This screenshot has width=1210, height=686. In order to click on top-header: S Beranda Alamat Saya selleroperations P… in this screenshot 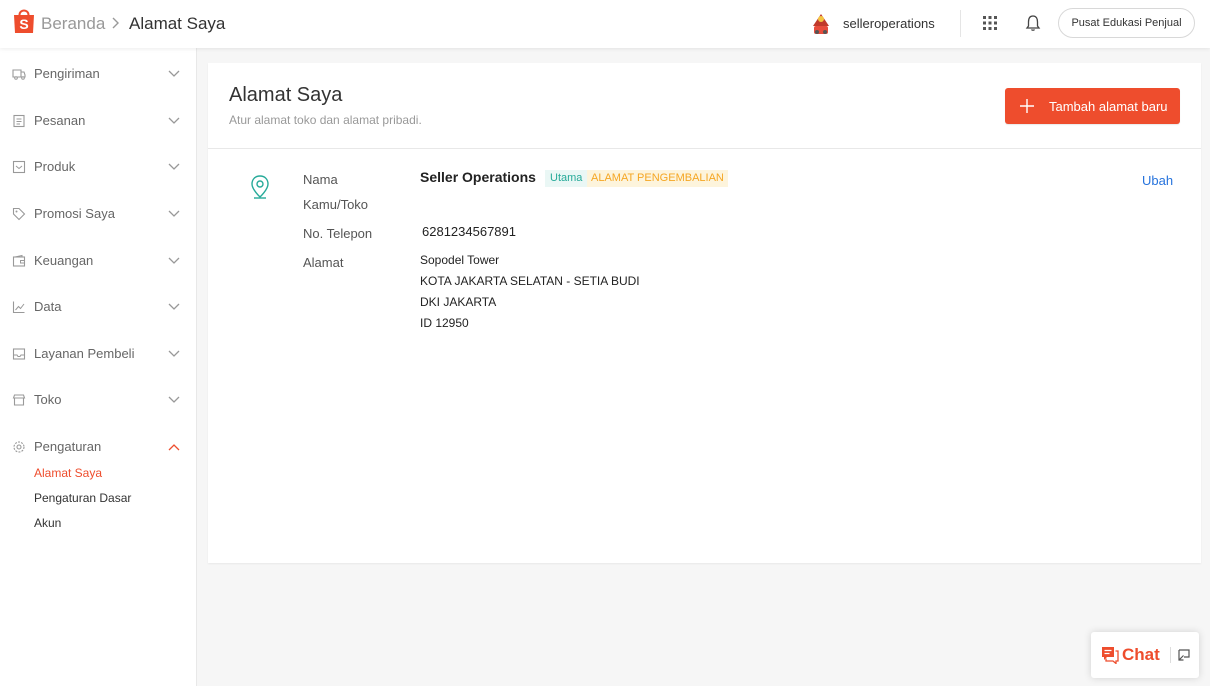, I will do `click(605, 24)`.